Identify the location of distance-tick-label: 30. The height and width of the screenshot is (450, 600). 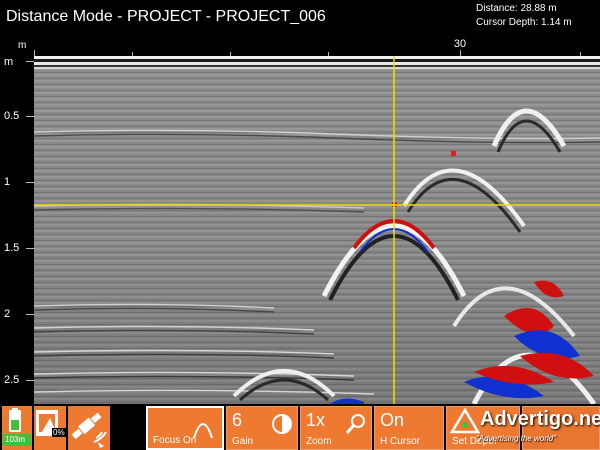
(460, 44).